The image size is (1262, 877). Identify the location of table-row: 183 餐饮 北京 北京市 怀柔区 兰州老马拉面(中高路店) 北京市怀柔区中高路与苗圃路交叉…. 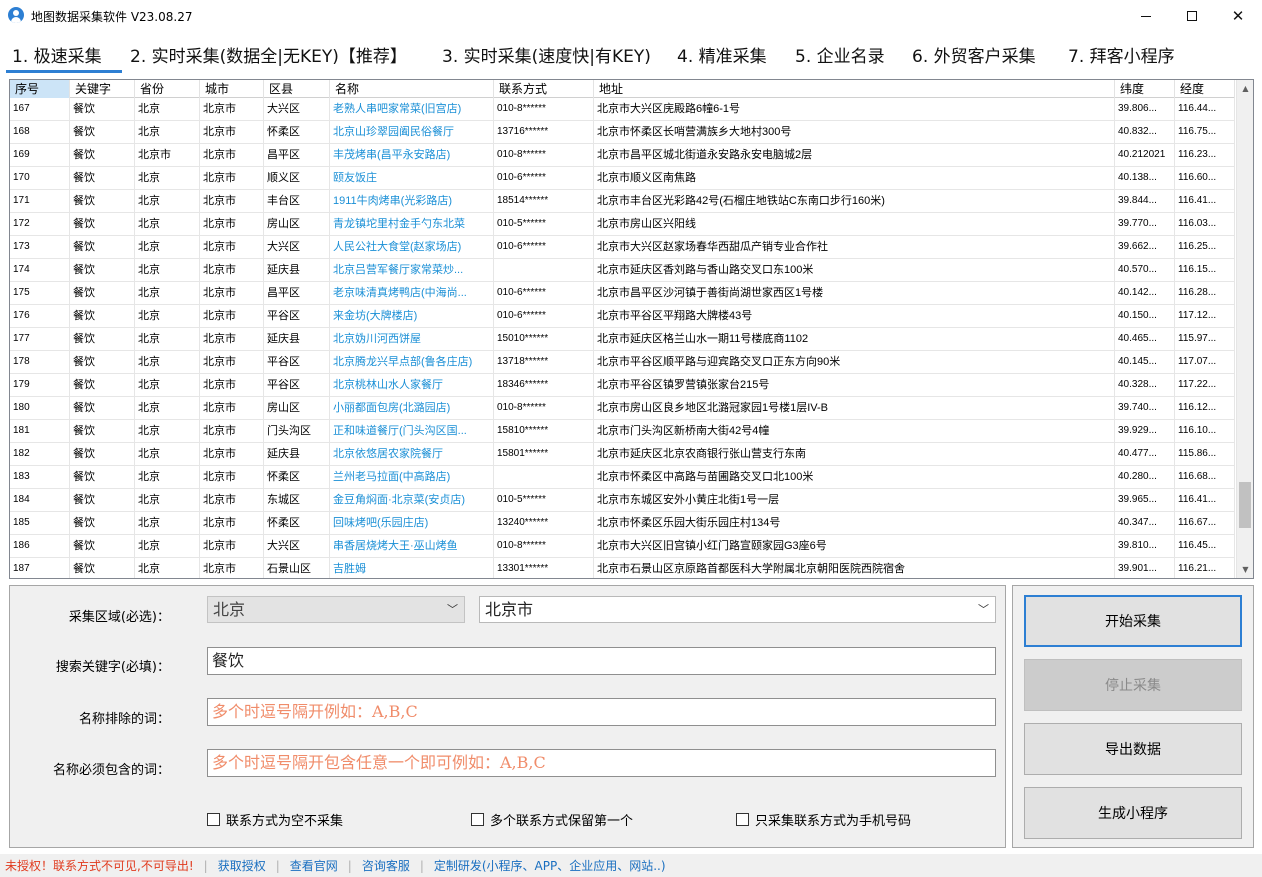
(622, 477).